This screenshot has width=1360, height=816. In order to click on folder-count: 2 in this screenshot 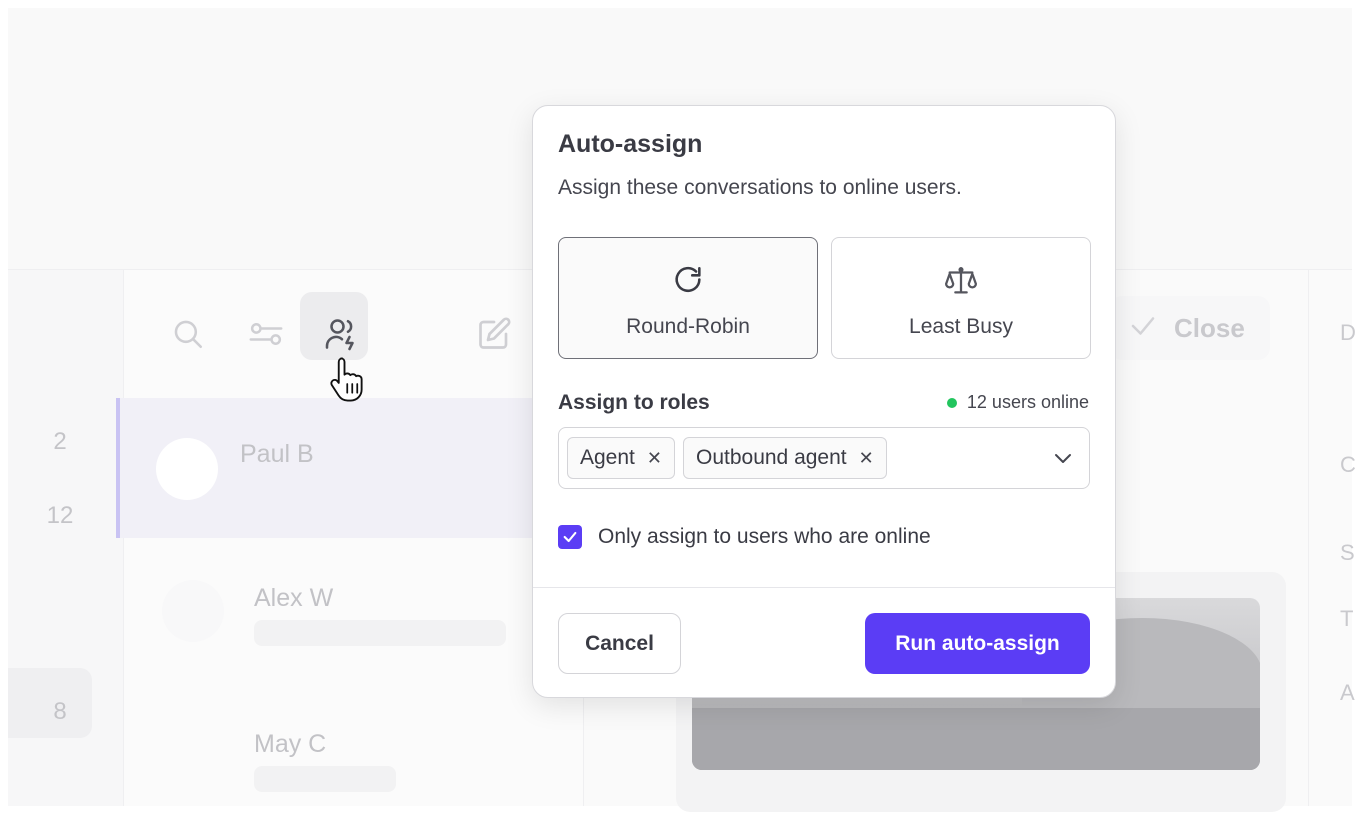, I will do `click(60, 442)`.